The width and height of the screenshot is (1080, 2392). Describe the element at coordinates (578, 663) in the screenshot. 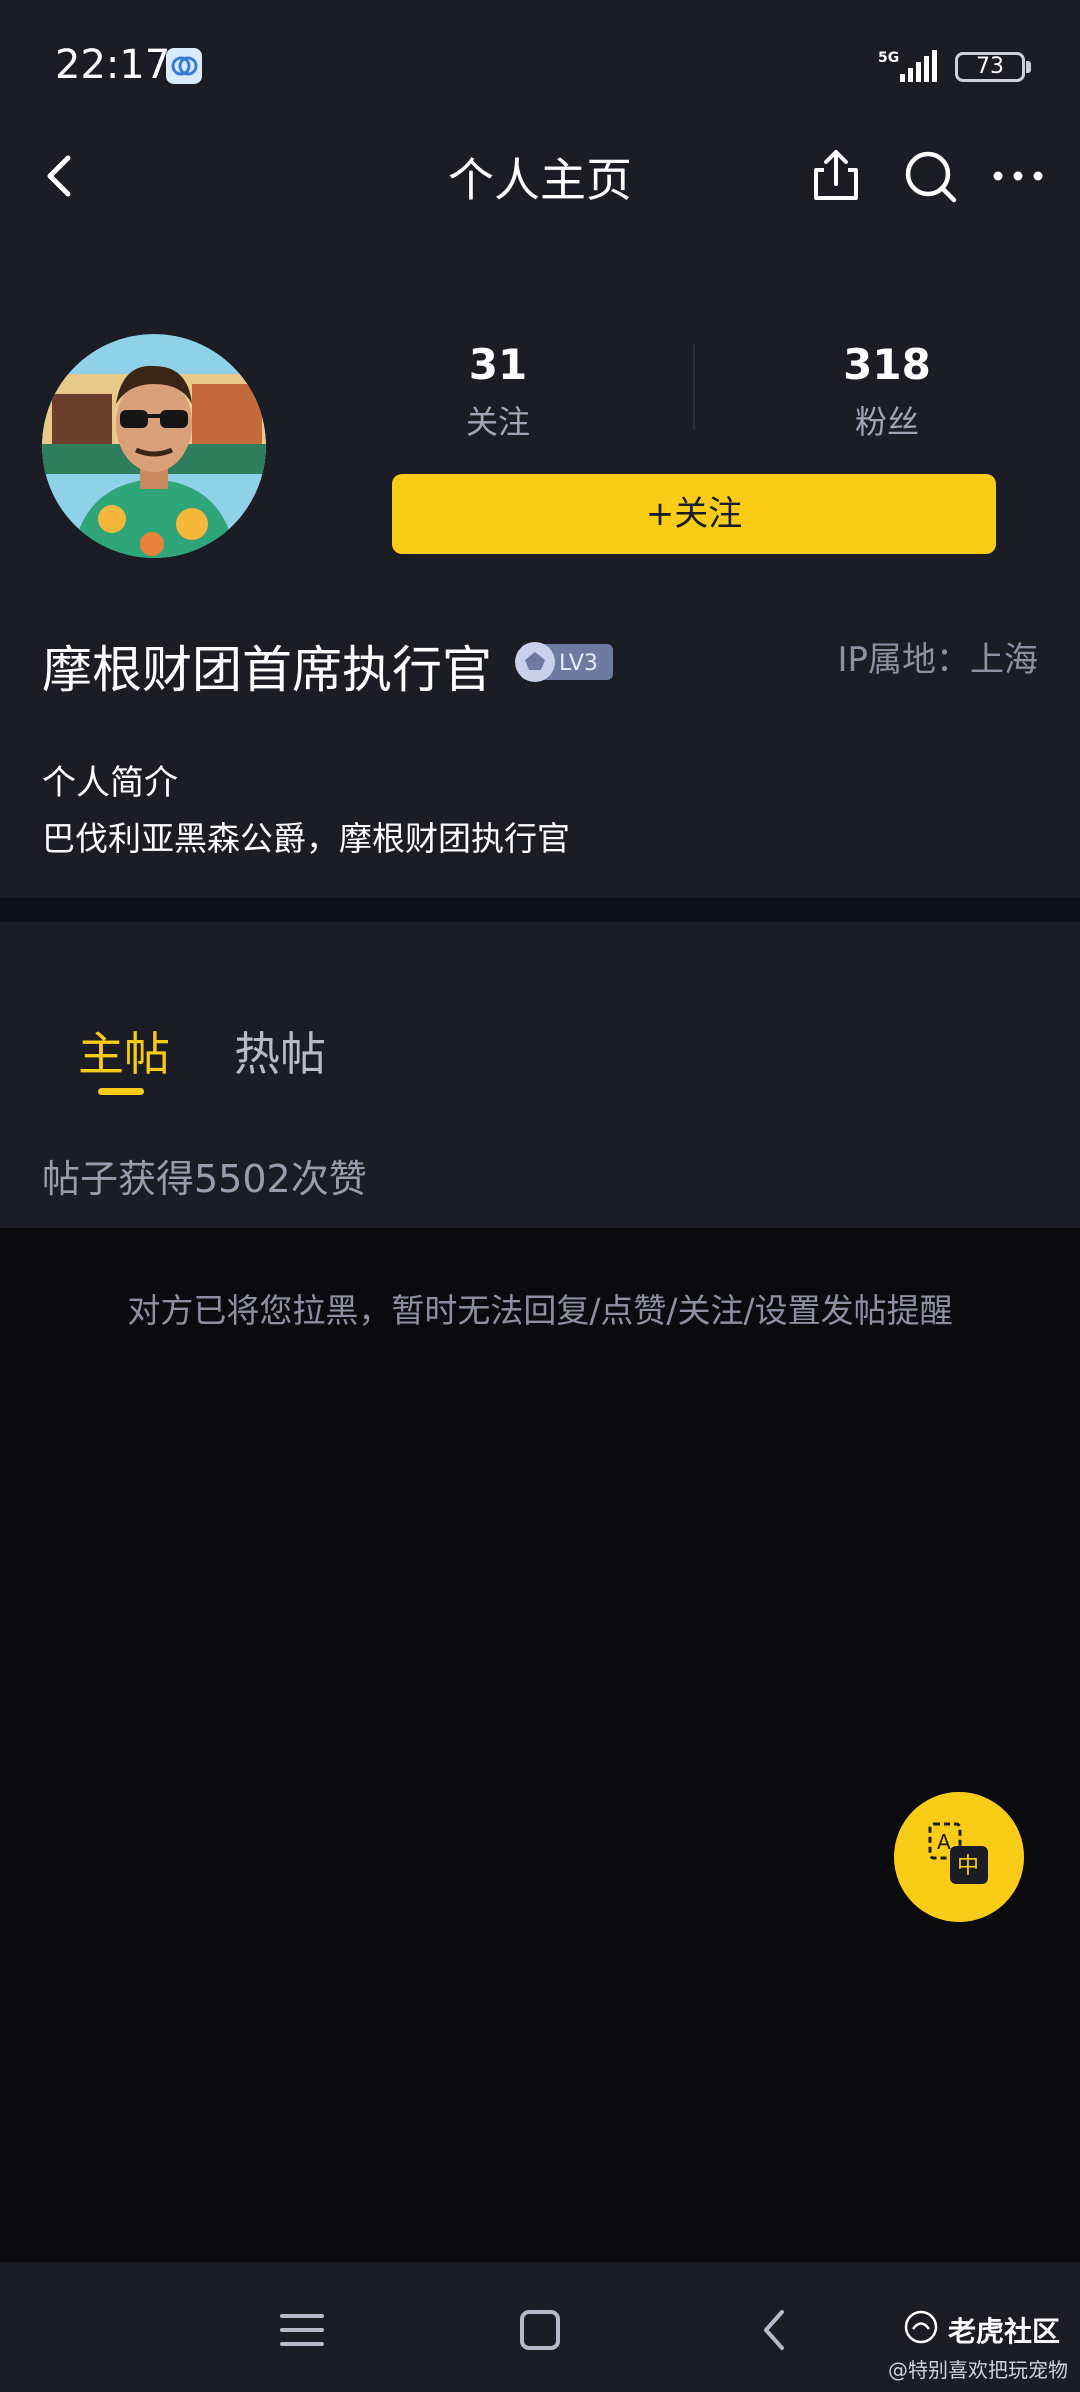

I see `level-label: LV3` at that location.